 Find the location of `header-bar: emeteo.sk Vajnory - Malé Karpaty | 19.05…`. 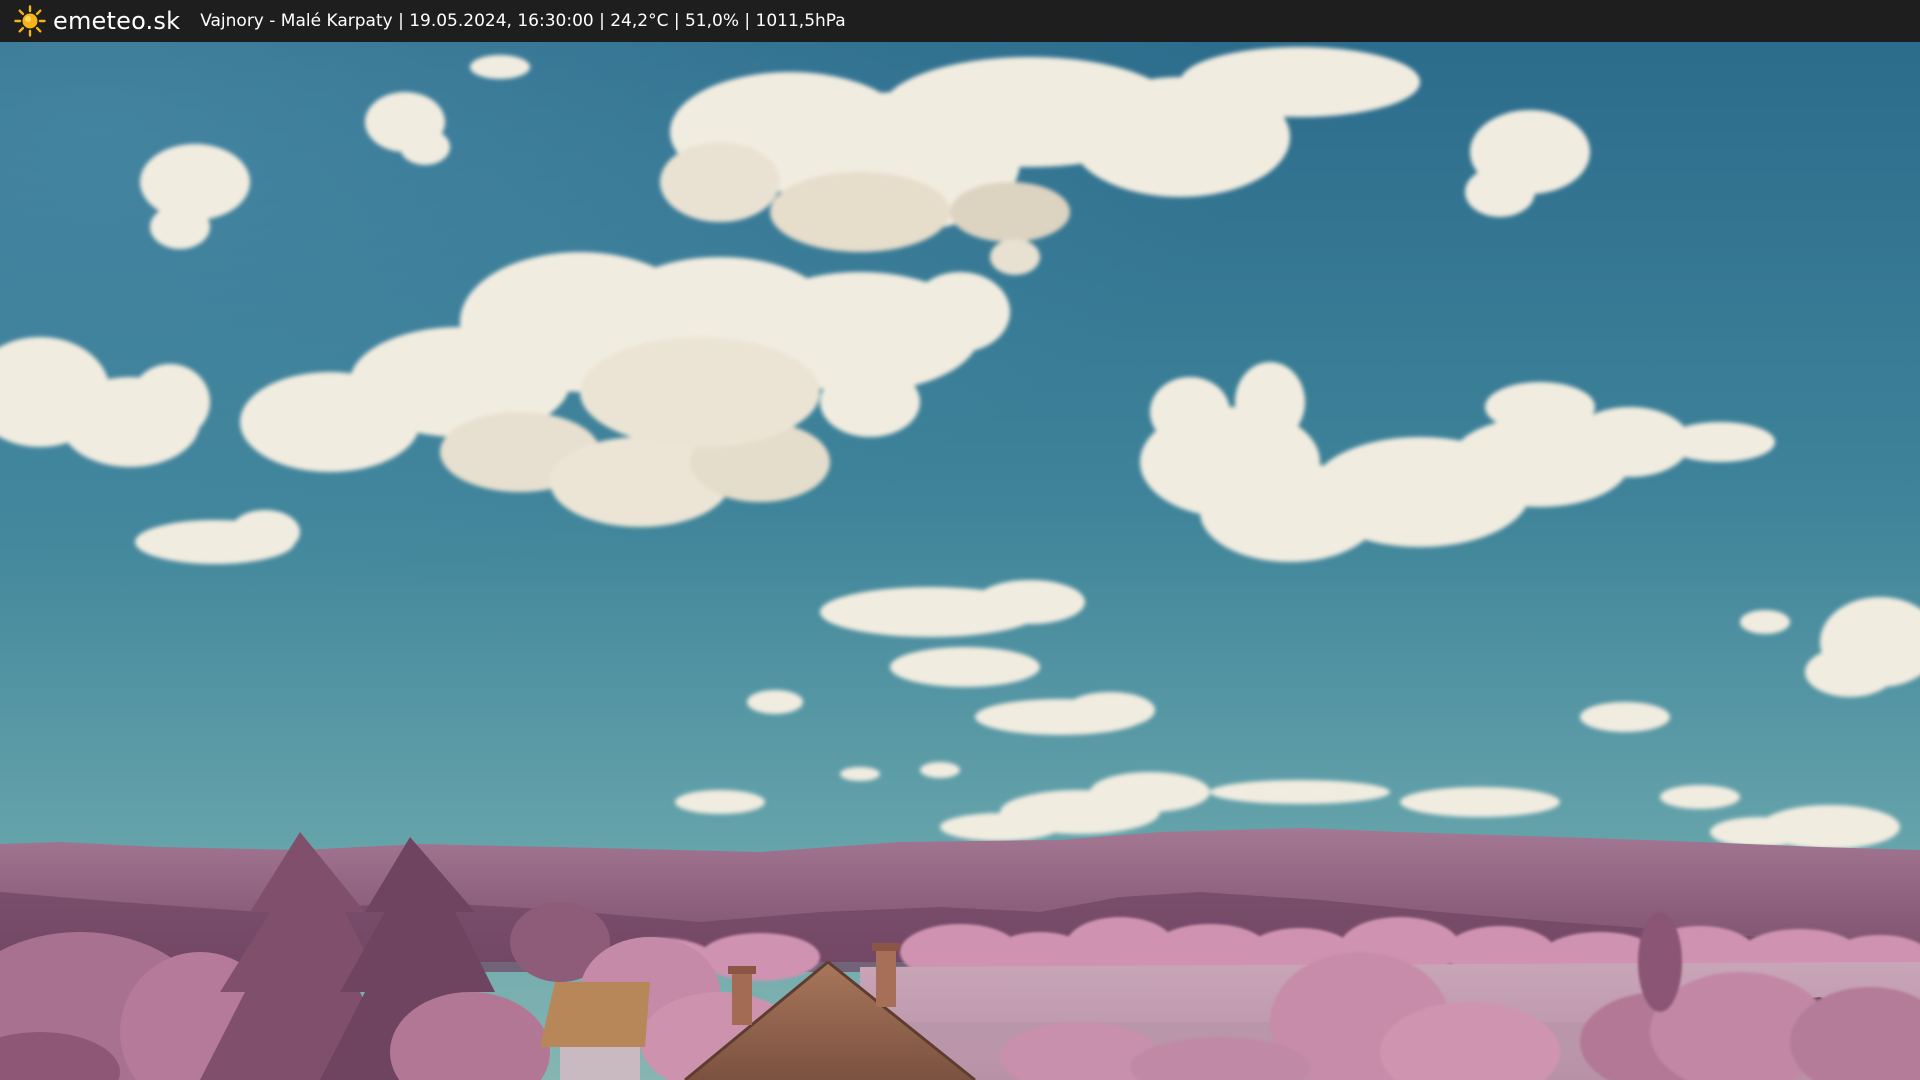

header-bar: emeteo.sk Vajnory - Malé Karpaty | 19.05… is located at coordinates (960, 21).